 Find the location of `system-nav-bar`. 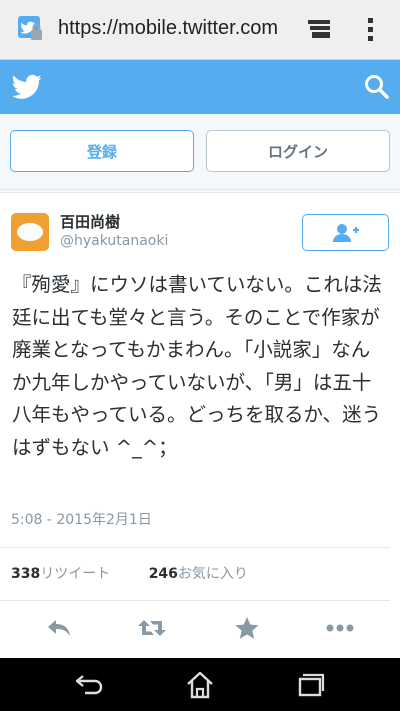

system-nav-bar is located at coordinates (200, 684).